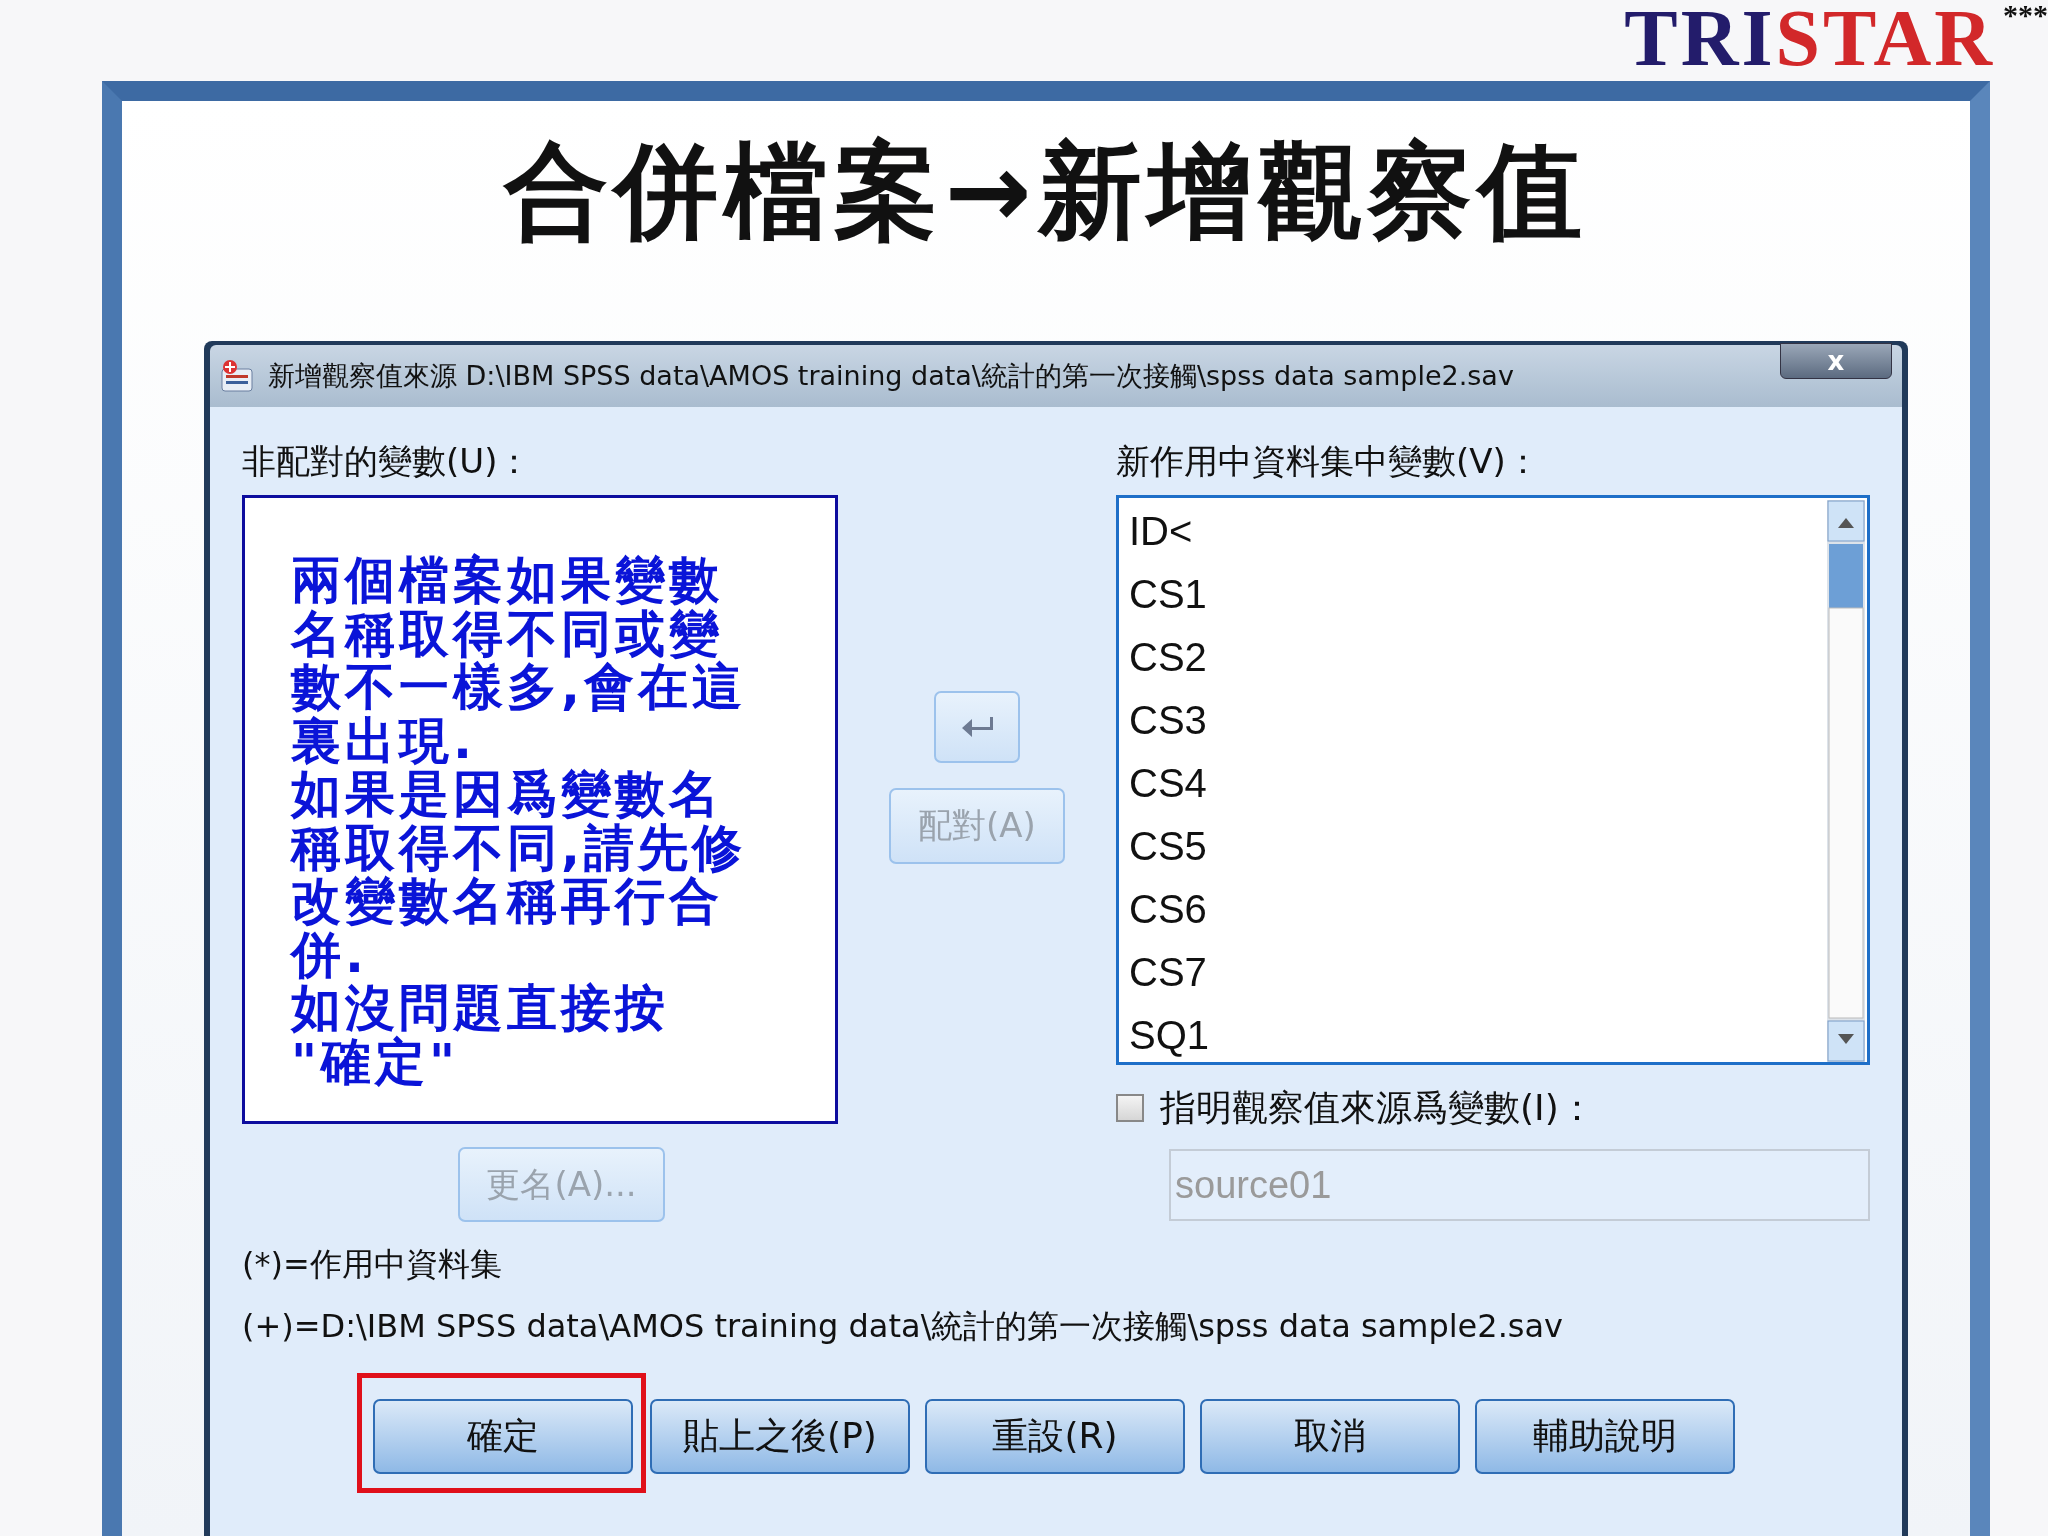 This screenshot has height=1536, width=2048. What do you see at coordinates (480, 1009) in the screenshot?
I see `instruction-text: 如沒問題直接按` at bounding box center [480, 1009].